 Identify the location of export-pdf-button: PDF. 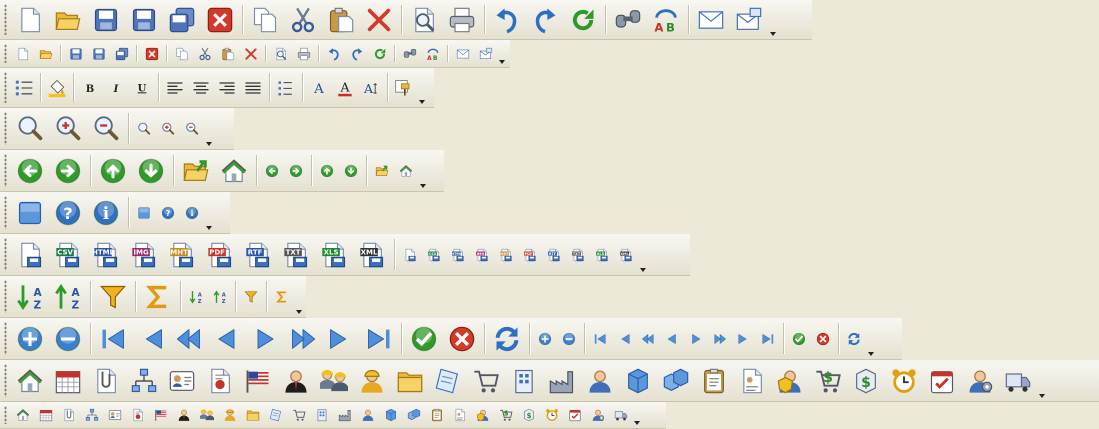
(530, 255).